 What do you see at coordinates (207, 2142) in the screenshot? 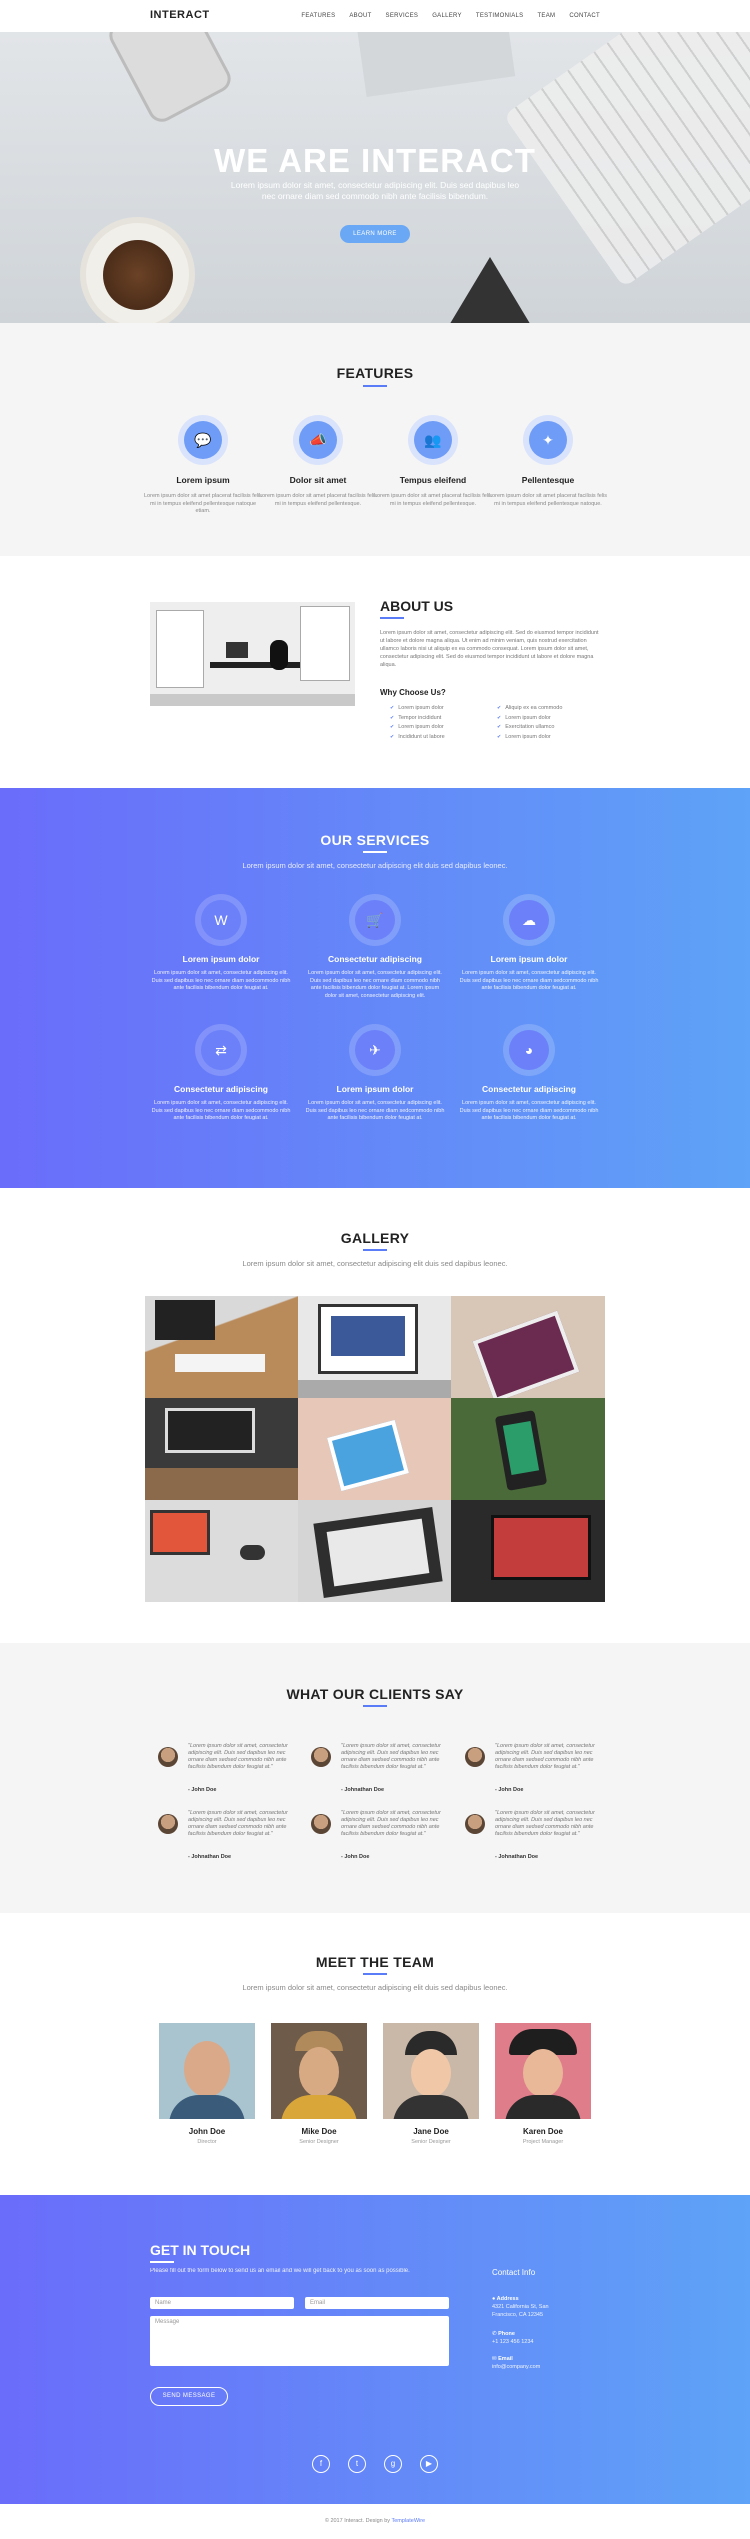
I see `team-member-role: Director` at bounding box center [207, 2142].